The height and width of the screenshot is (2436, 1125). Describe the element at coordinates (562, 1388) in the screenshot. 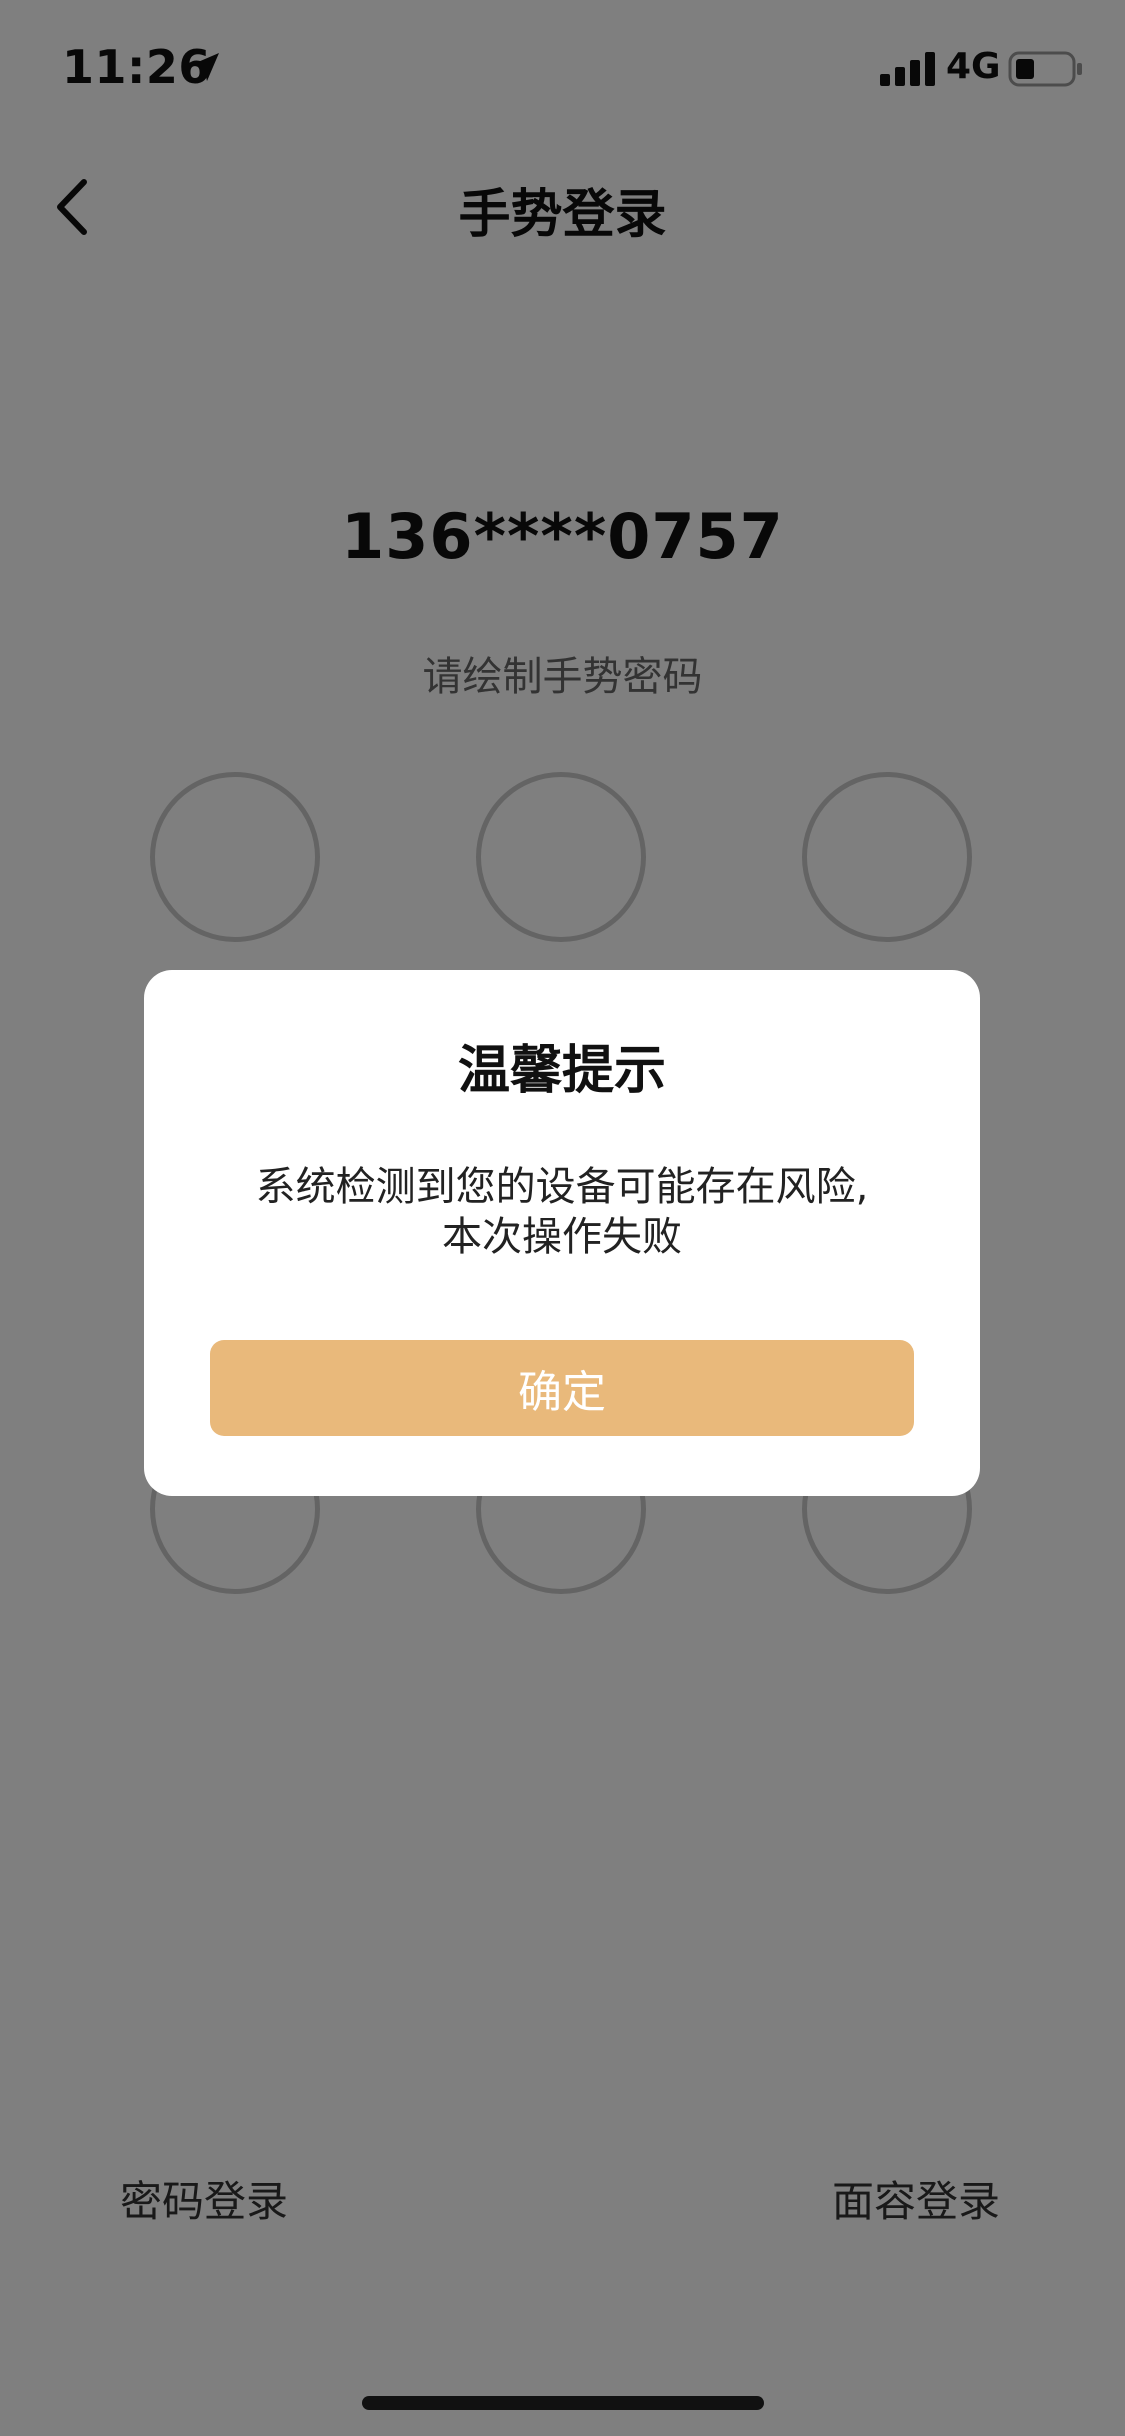

I see `confirm-button: 确定` at that location.